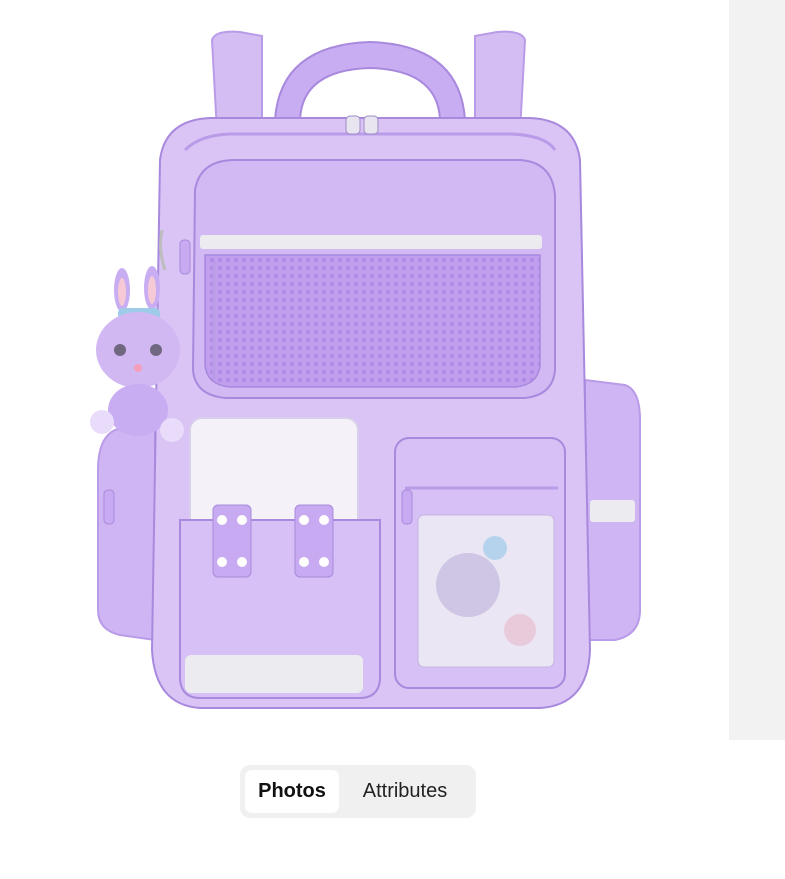  What do you see at coordinates (405, 791) in the screenshot?
I see `tab-attributes: Attributes` at bounding box center [405, 791].